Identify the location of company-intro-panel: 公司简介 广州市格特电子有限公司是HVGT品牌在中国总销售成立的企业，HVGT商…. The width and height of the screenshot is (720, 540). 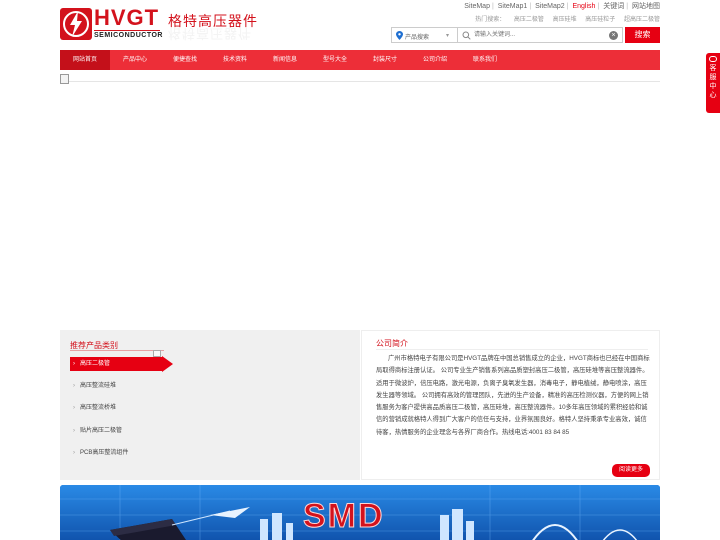
(510, 405).